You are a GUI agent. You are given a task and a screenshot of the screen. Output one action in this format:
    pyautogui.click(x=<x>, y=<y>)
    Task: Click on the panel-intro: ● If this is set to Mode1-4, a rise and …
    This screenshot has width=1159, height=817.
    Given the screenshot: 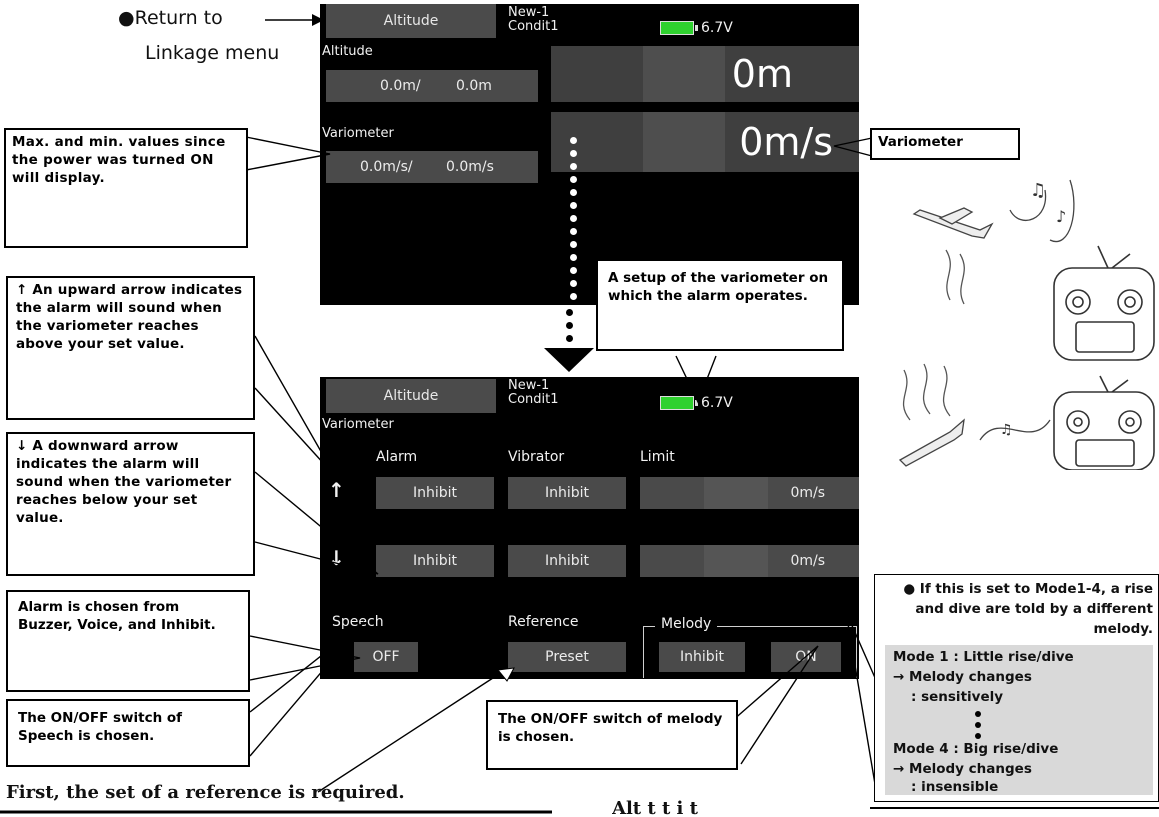 What is the action you would take?
    pyautogui.click(x=1028, y=609)
    